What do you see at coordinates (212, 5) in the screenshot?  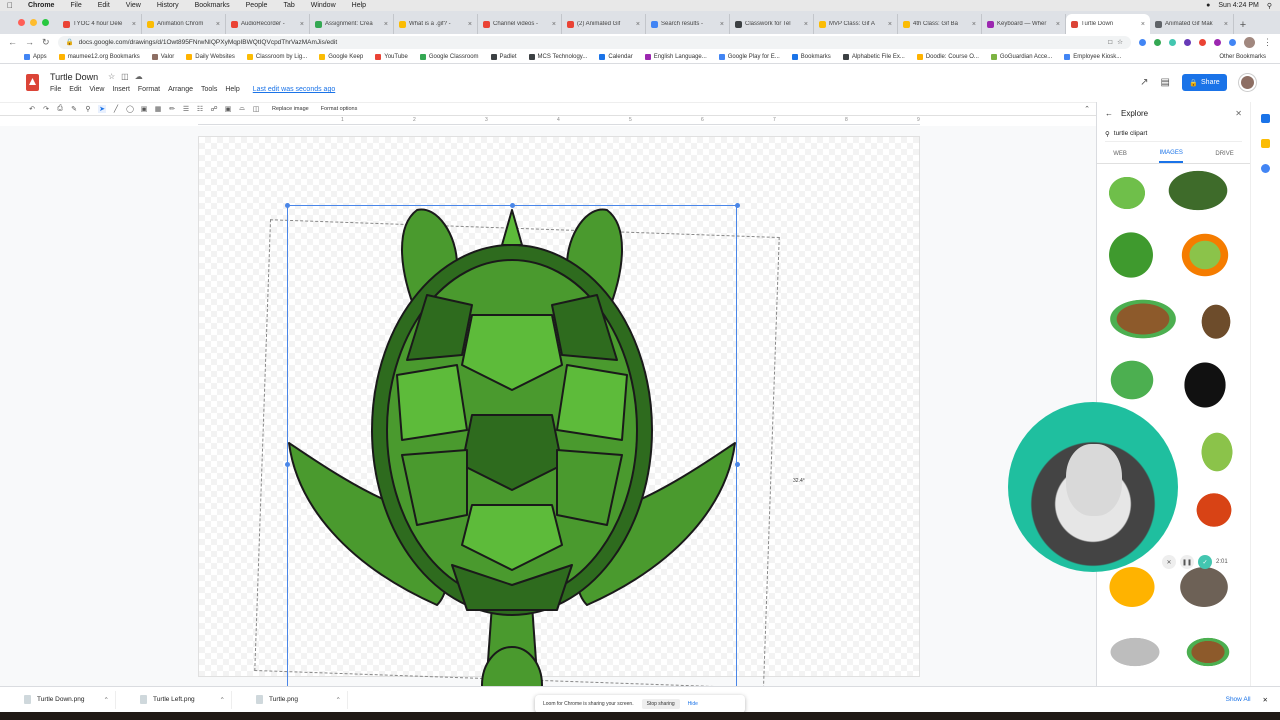 I see `menubar-item-bookmarks: Bookmarks` at bounding box center [212, 5].